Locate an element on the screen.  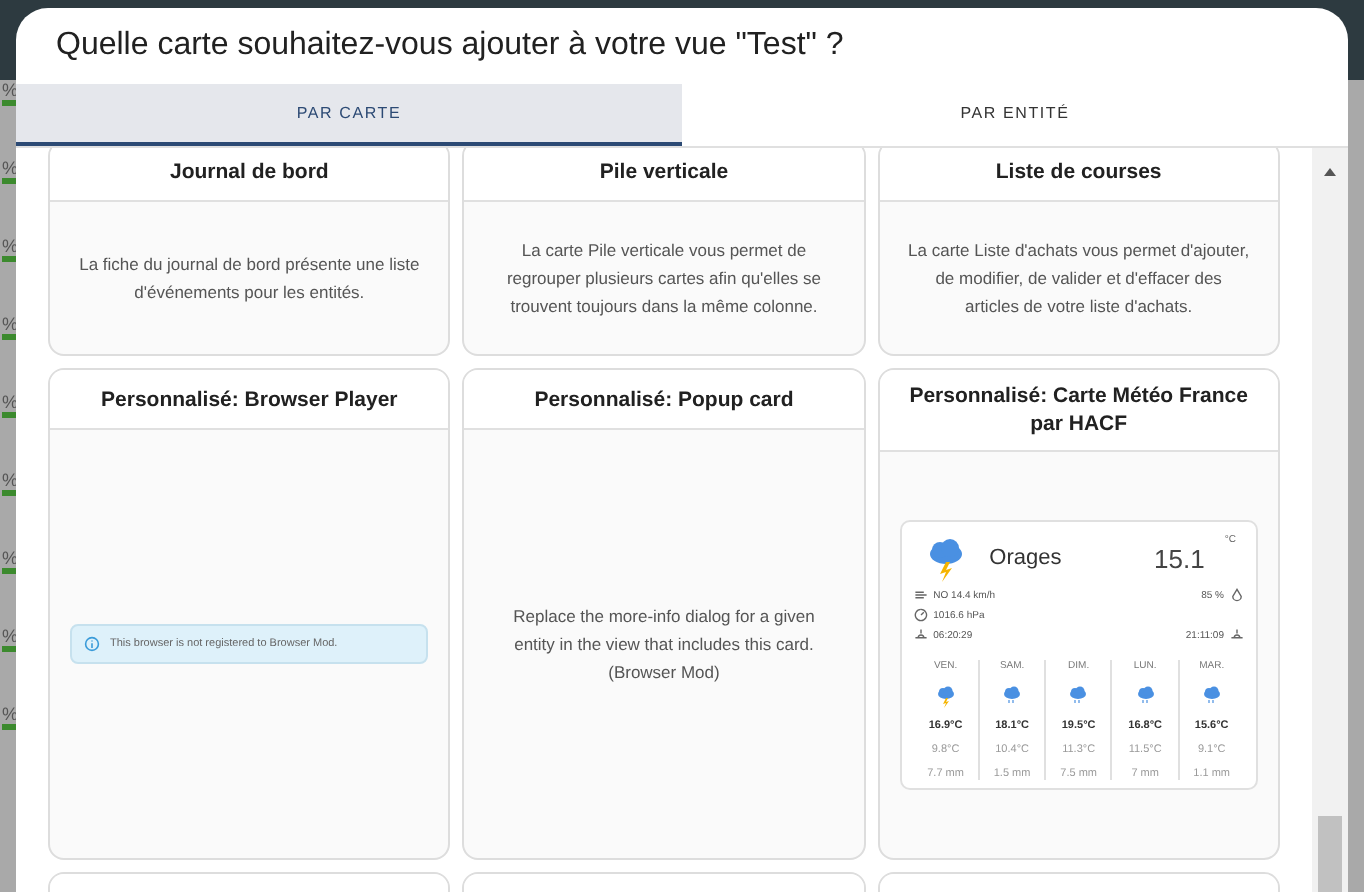
scrollbar is located at coordinates (1330, 520).